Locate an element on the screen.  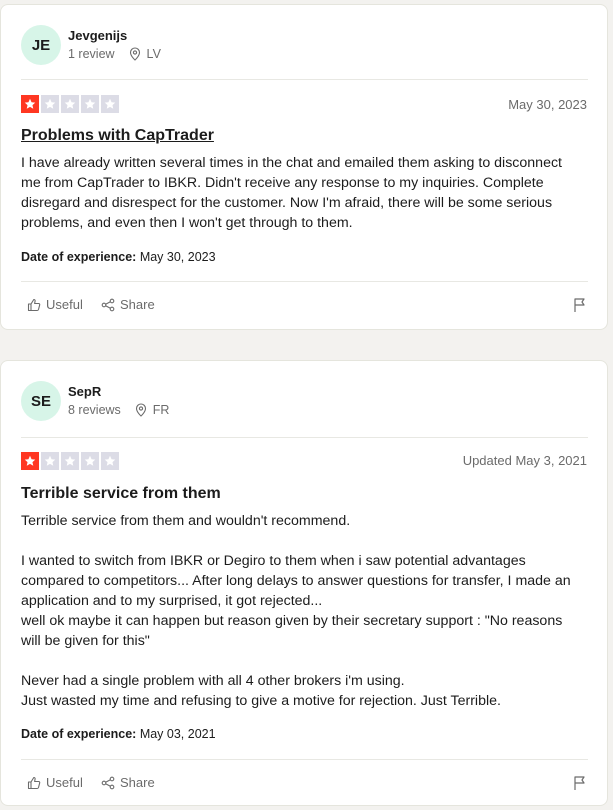
review-title: Terrible service from them is located at coordinates (121, 494).